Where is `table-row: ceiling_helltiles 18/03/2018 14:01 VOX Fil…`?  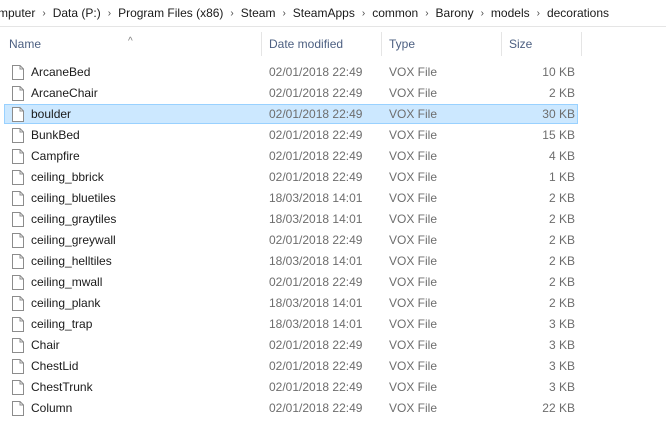 table-row: ceiling_helltiles 18/03/2018 14:01 VOX Fil… is located at coordinates (291, 261).